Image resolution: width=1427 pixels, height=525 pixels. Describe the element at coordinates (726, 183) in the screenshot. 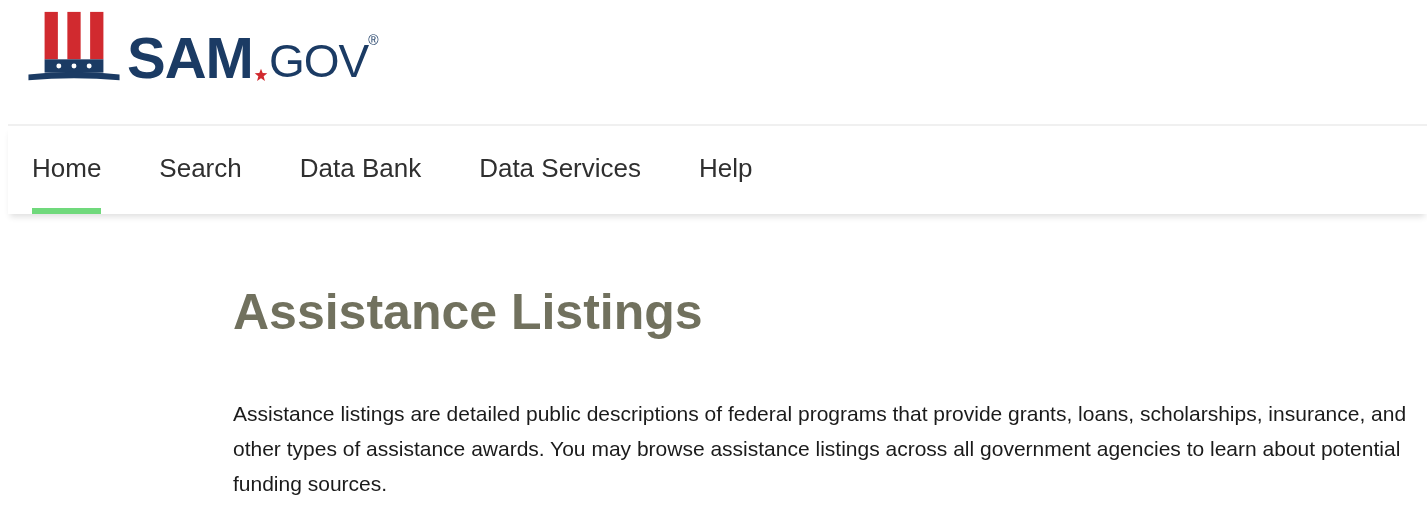

I see `nav-tab: Help` at that location.